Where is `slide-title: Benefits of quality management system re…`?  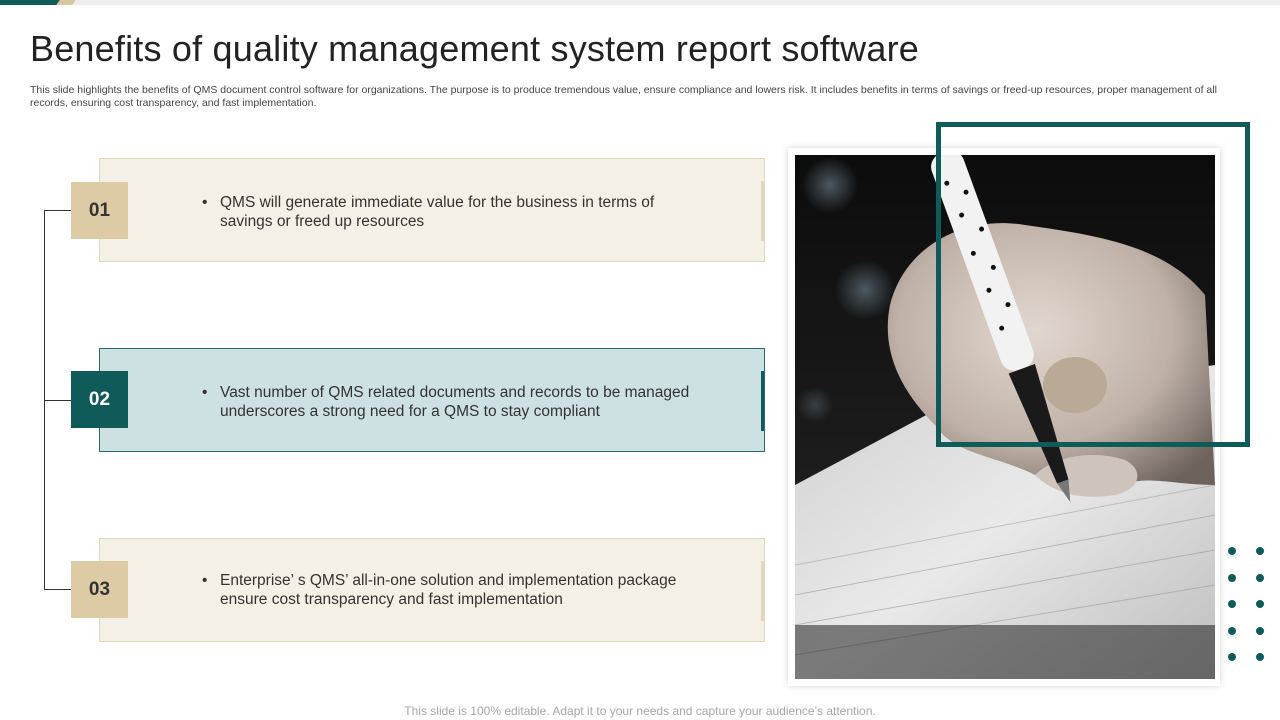 slide-title: Benefits of quality management system re… is located at coordinates (475, 48).